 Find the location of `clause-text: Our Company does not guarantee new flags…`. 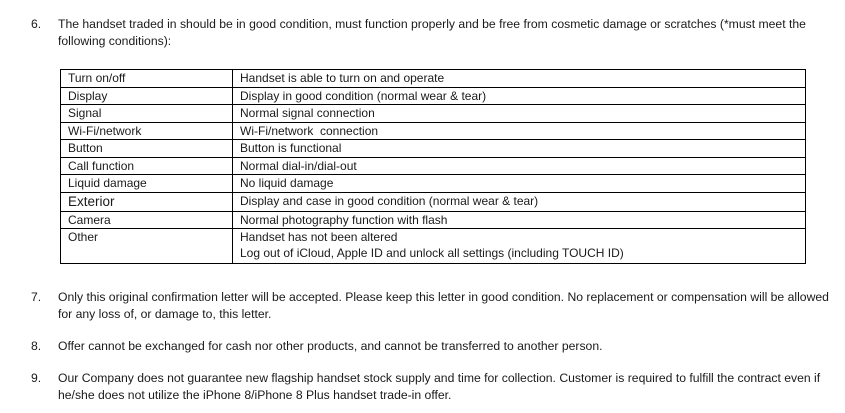

clause-text: Our Company does not guarantee new flags… is located at coordinates (439, 386).